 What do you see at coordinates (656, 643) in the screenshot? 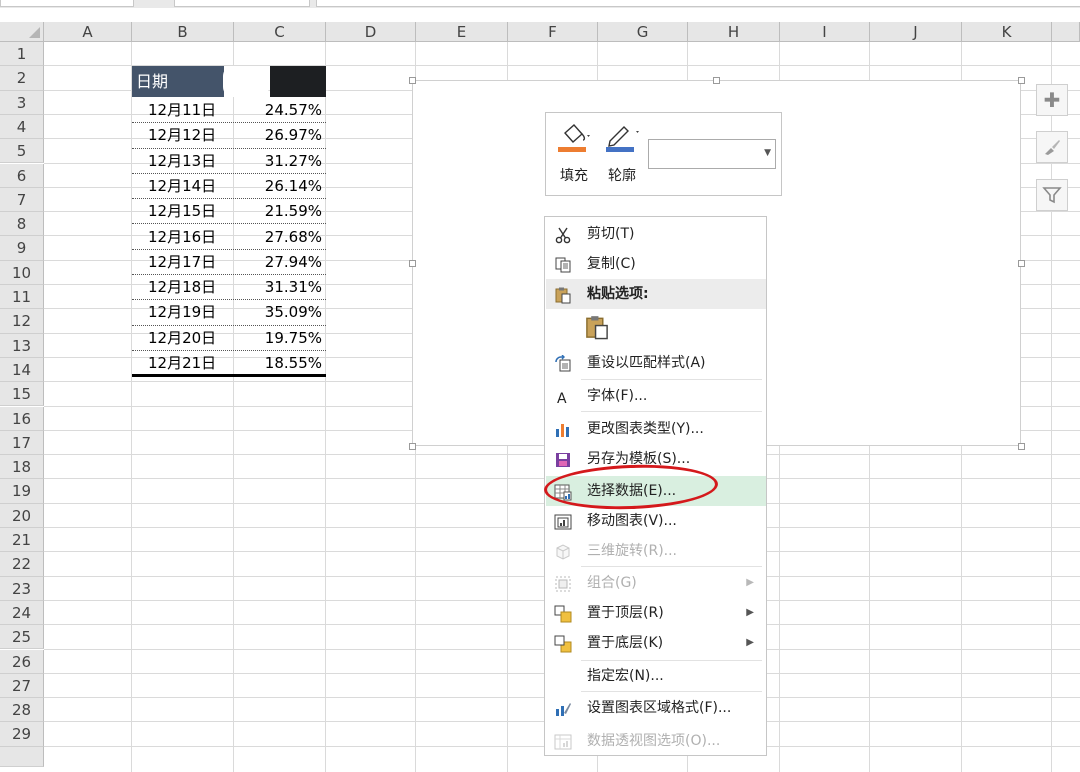
I see `menu-item: 置于底层(K) ▶` at bounding box center [656, 643].